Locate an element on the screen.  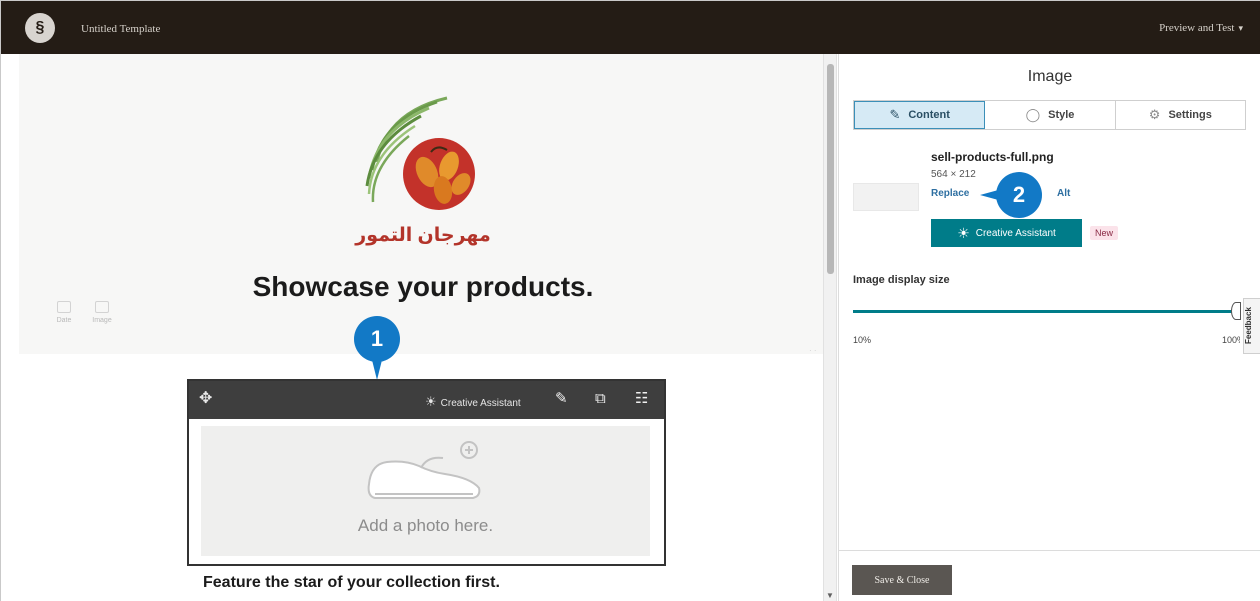
tab-style-label: Style is located at coordinates (1061, 115).